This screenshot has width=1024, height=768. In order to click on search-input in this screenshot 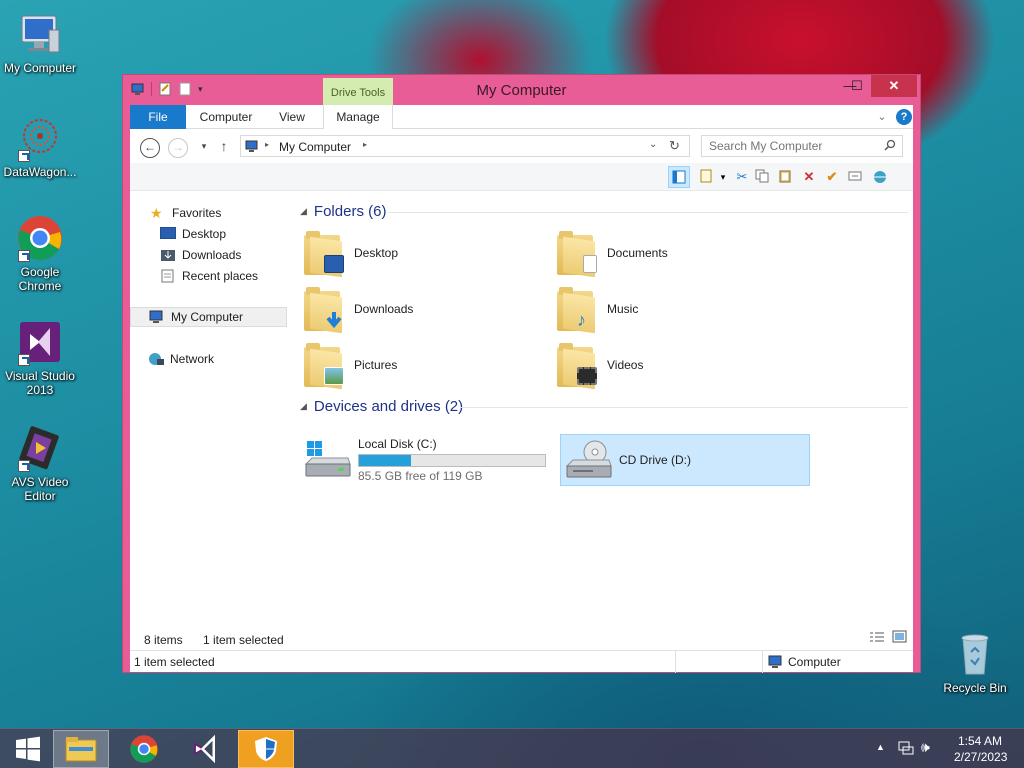, I will do `click(794, 146)`.